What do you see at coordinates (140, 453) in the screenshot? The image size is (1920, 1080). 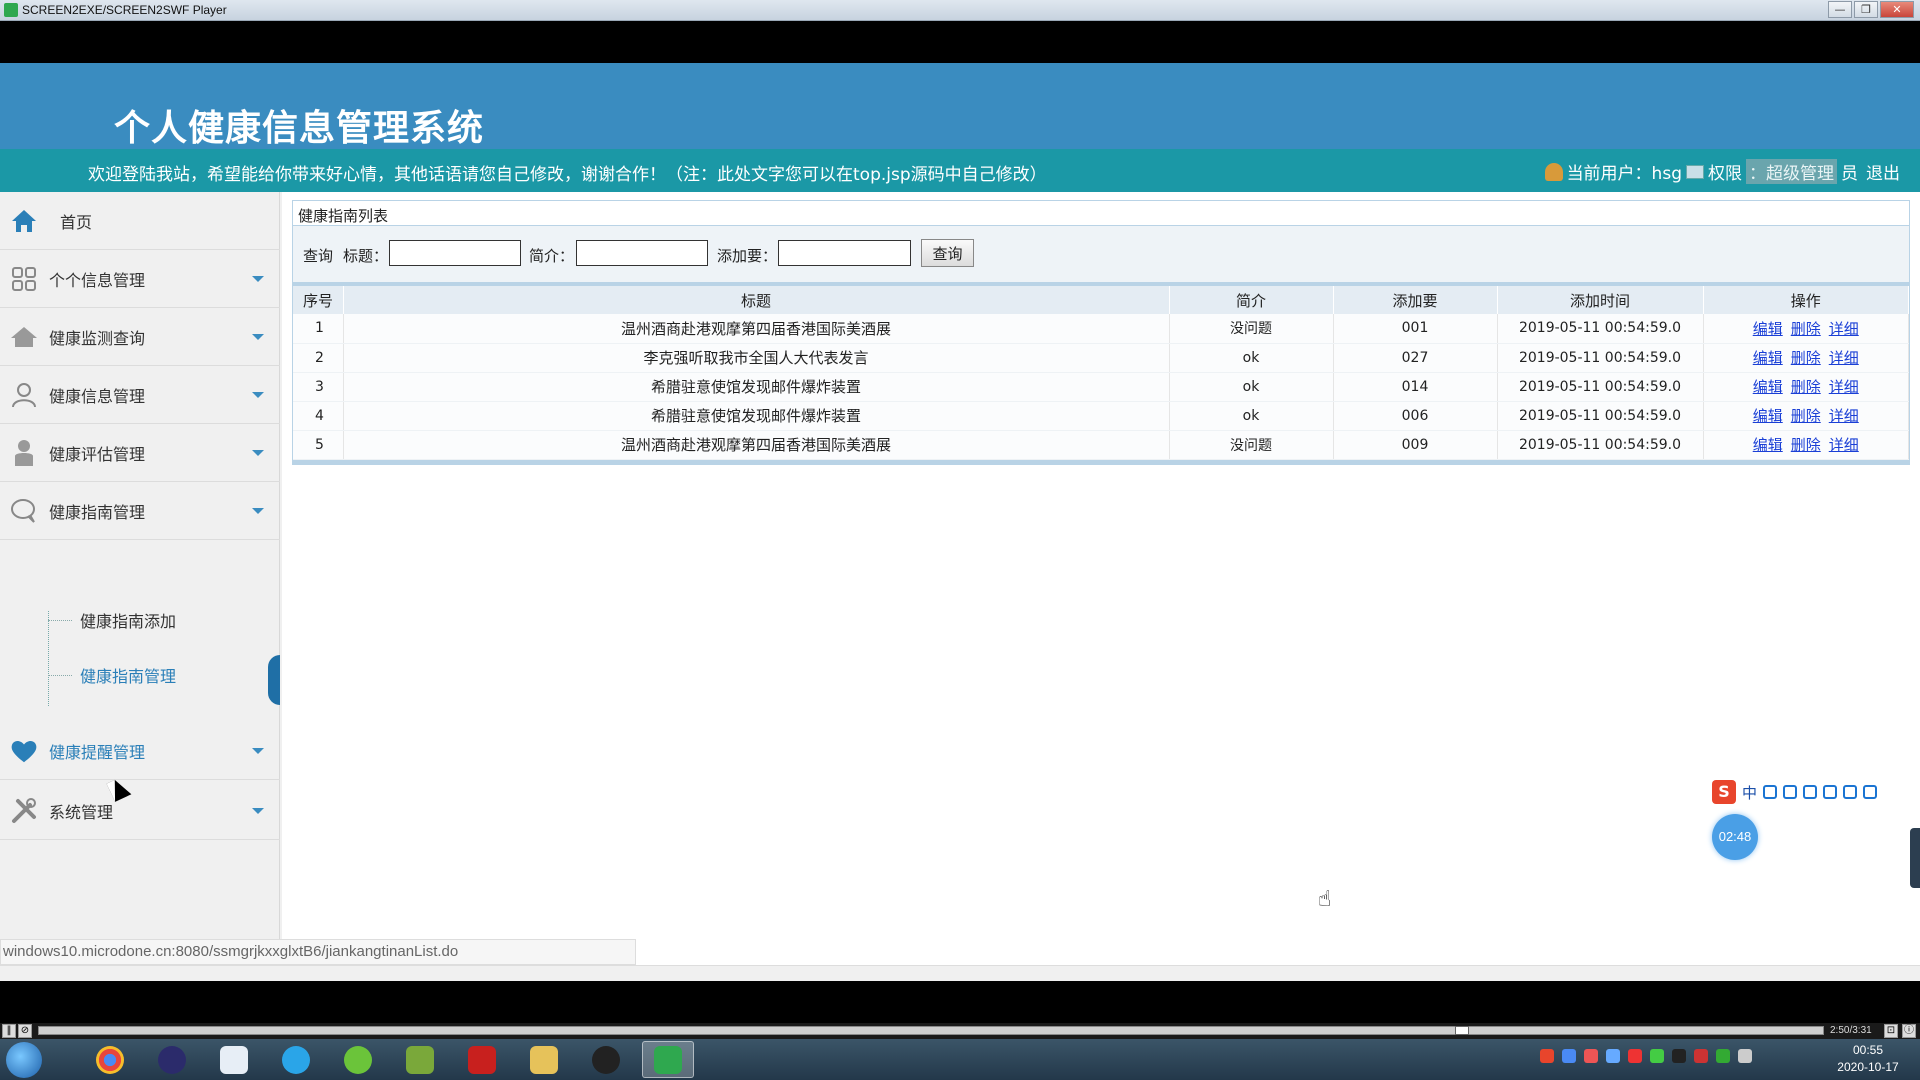 I see `sidebar-item-health-assessment: 健康评估管理` at bounding box center [140, 453].